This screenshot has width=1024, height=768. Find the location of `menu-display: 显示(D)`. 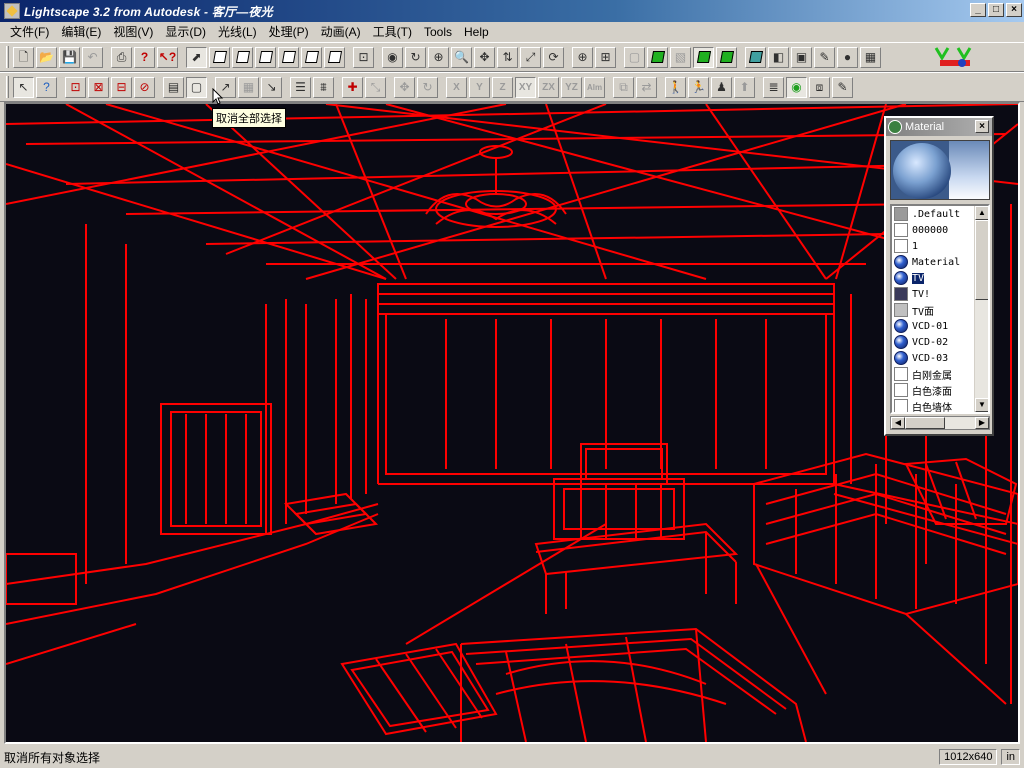

menu-display: 显示(D) is located at coordinates (185, 32).